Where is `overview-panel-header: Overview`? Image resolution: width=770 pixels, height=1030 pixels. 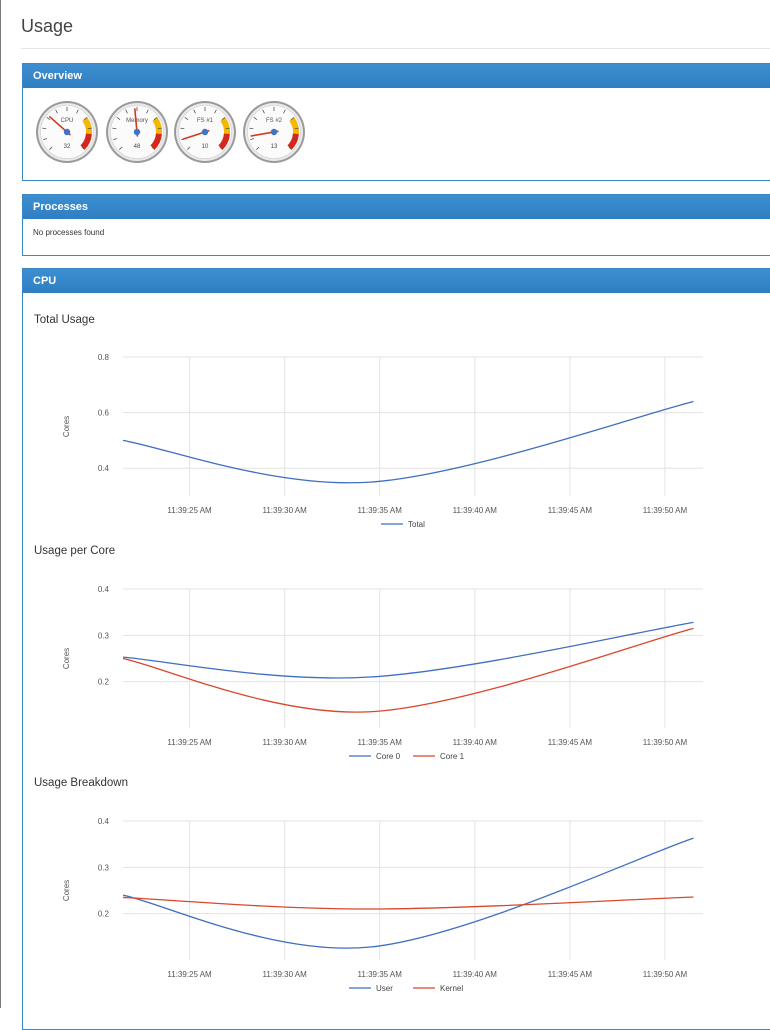 overview-panel-header: Overview is located at coordinates (396, 76).